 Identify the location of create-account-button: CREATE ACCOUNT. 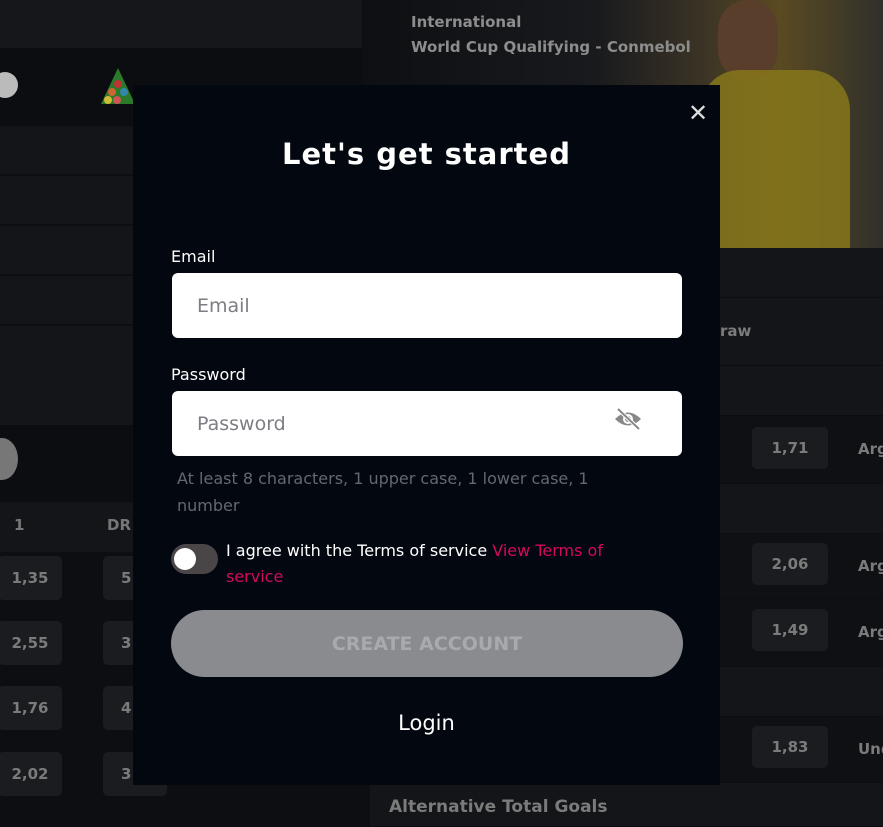
(427, 643).